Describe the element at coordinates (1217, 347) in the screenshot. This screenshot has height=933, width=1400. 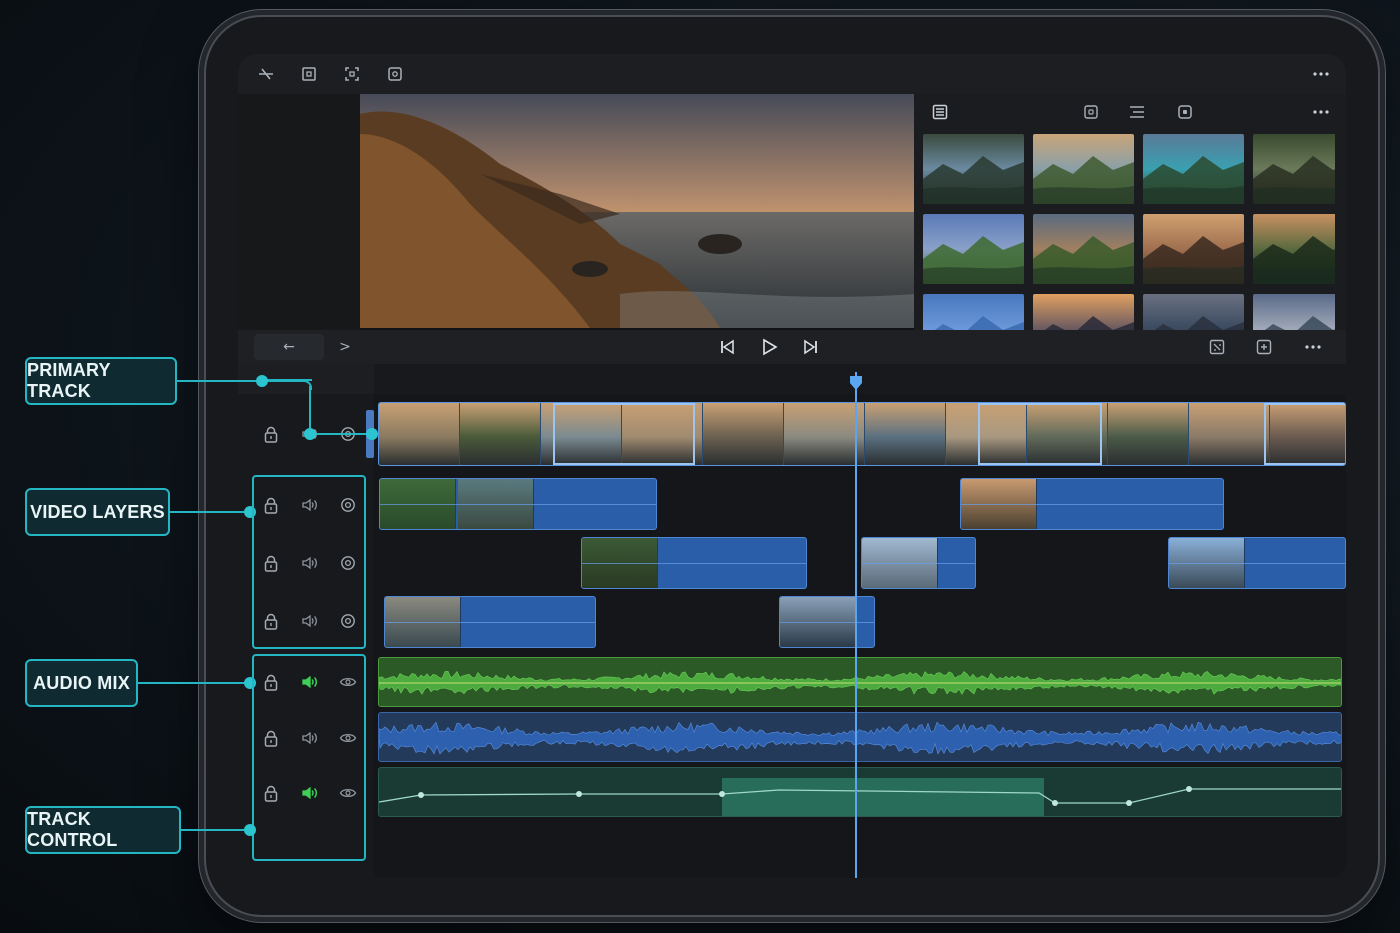
I see `fit-icon` at that location.